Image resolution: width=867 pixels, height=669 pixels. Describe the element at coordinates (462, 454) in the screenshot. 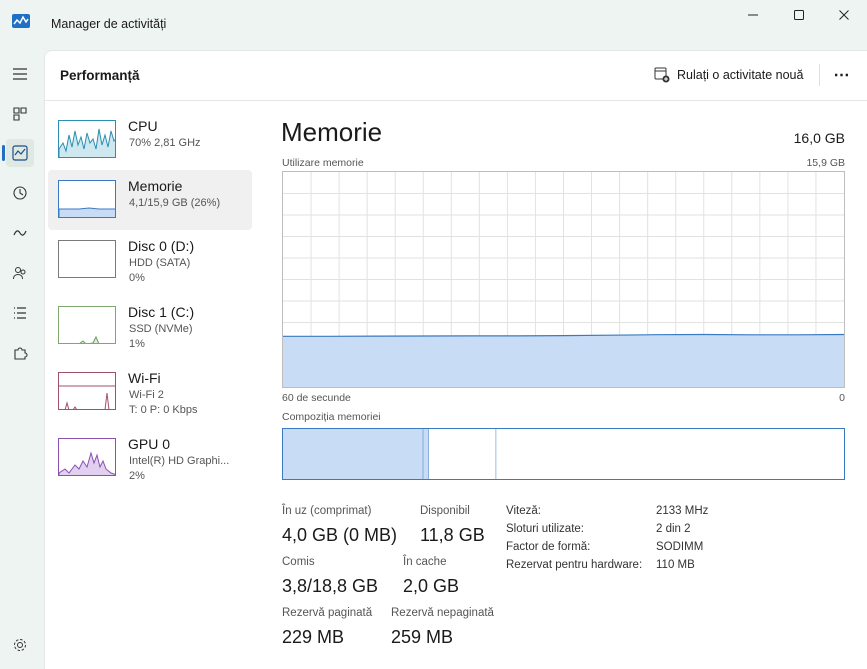

I see `composition-standby-segment` at that location.